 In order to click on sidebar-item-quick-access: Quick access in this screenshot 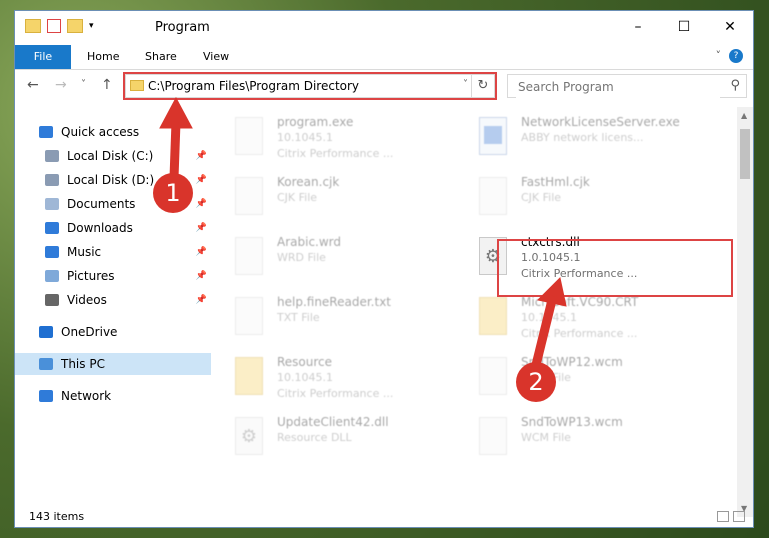, I will do `click(113, 132)`.